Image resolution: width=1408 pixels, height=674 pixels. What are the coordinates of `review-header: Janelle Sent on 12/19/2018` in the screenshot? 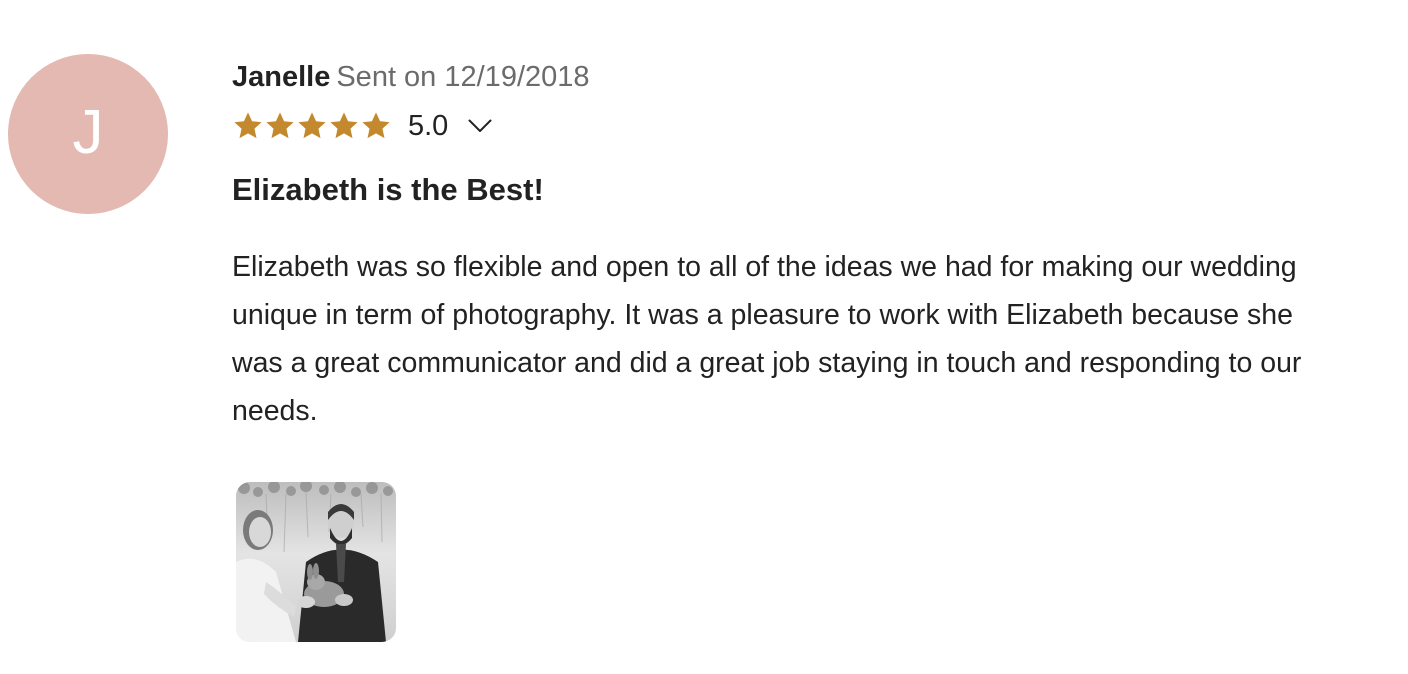 It's located at (782, 77).